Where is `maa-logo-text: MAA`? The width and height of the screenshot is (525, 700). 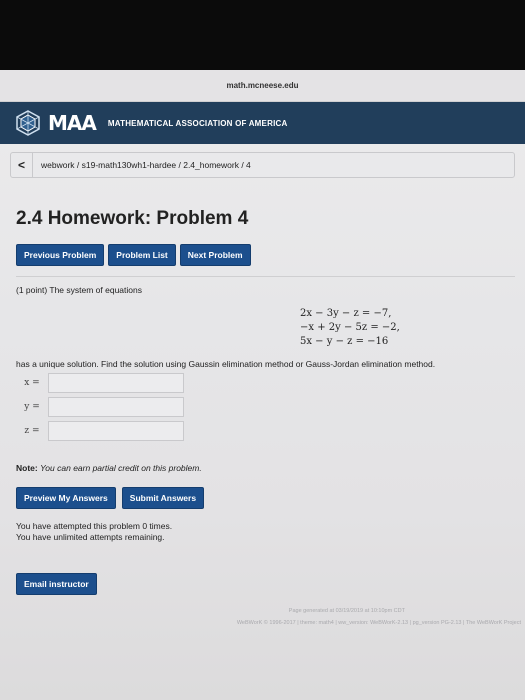 maa-logo-text: MAA is located at coordinates (72, 123).